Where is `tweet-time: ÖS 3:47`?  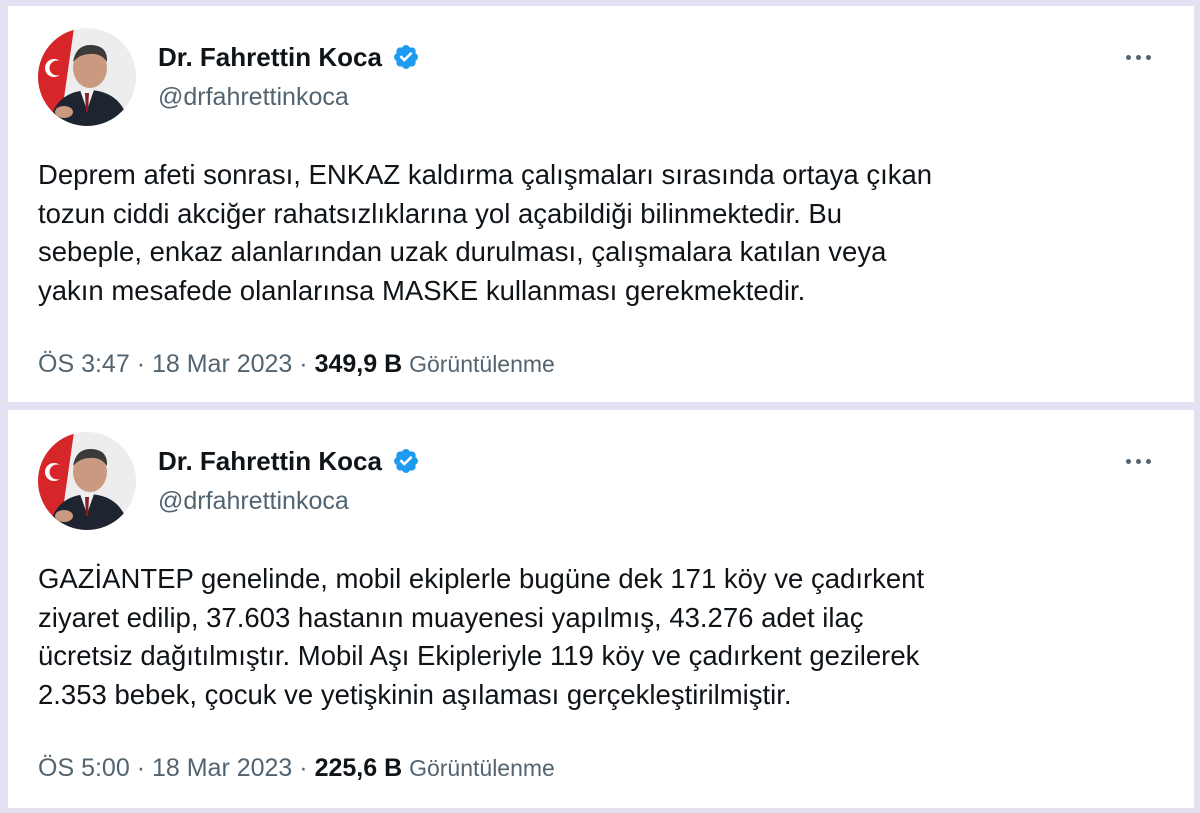
tweet-time: ÖS 3:47 is located at coordinates (84, 364).